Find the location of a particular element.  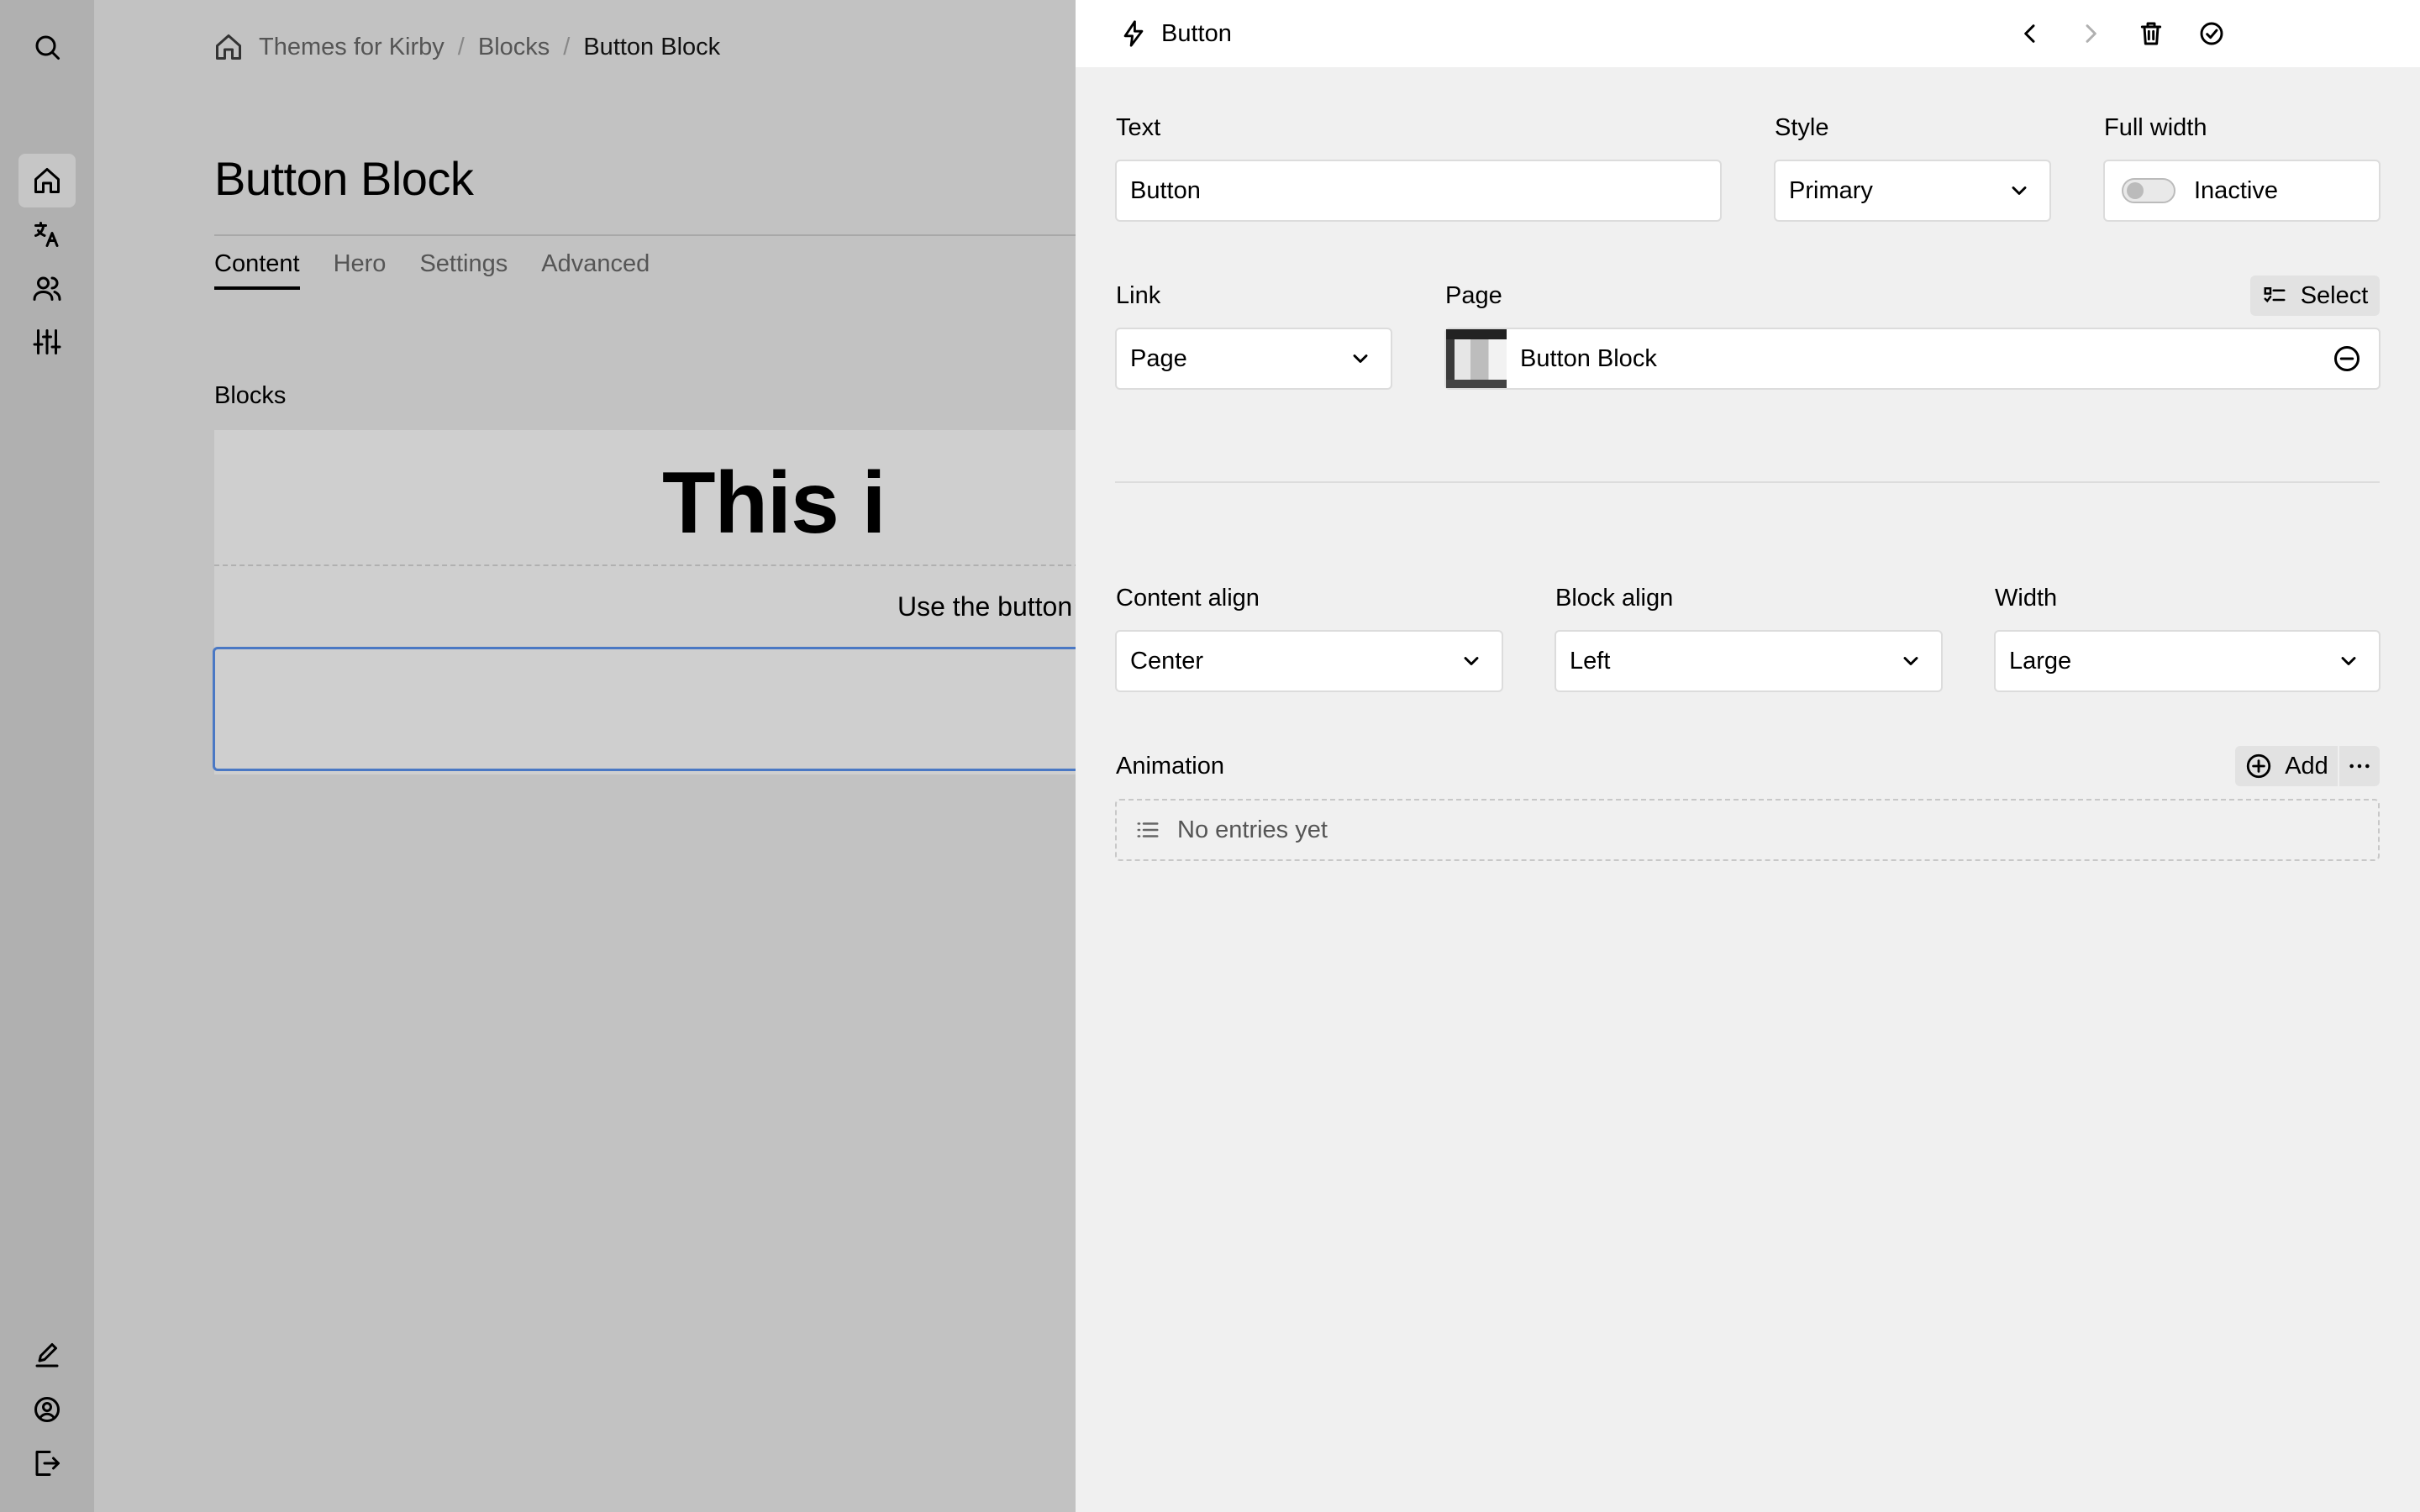

breadcrumb-item-current: Button Block is located at coordinates (651, 47).